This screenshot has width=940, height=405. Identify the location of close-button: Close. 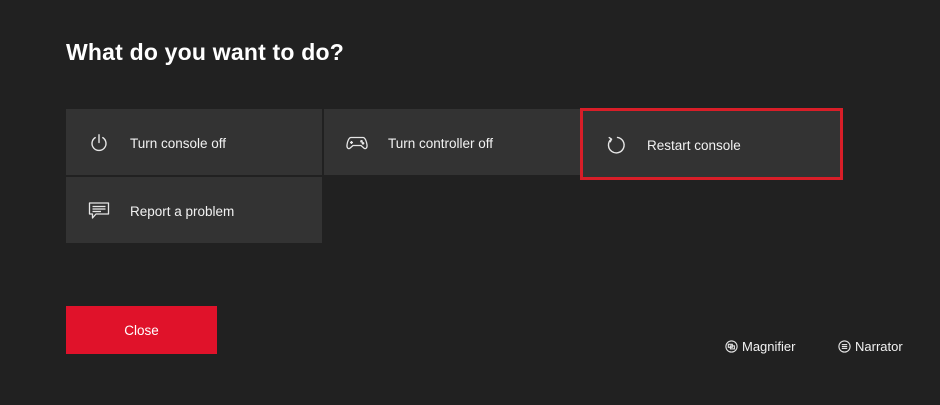
(141, 330).